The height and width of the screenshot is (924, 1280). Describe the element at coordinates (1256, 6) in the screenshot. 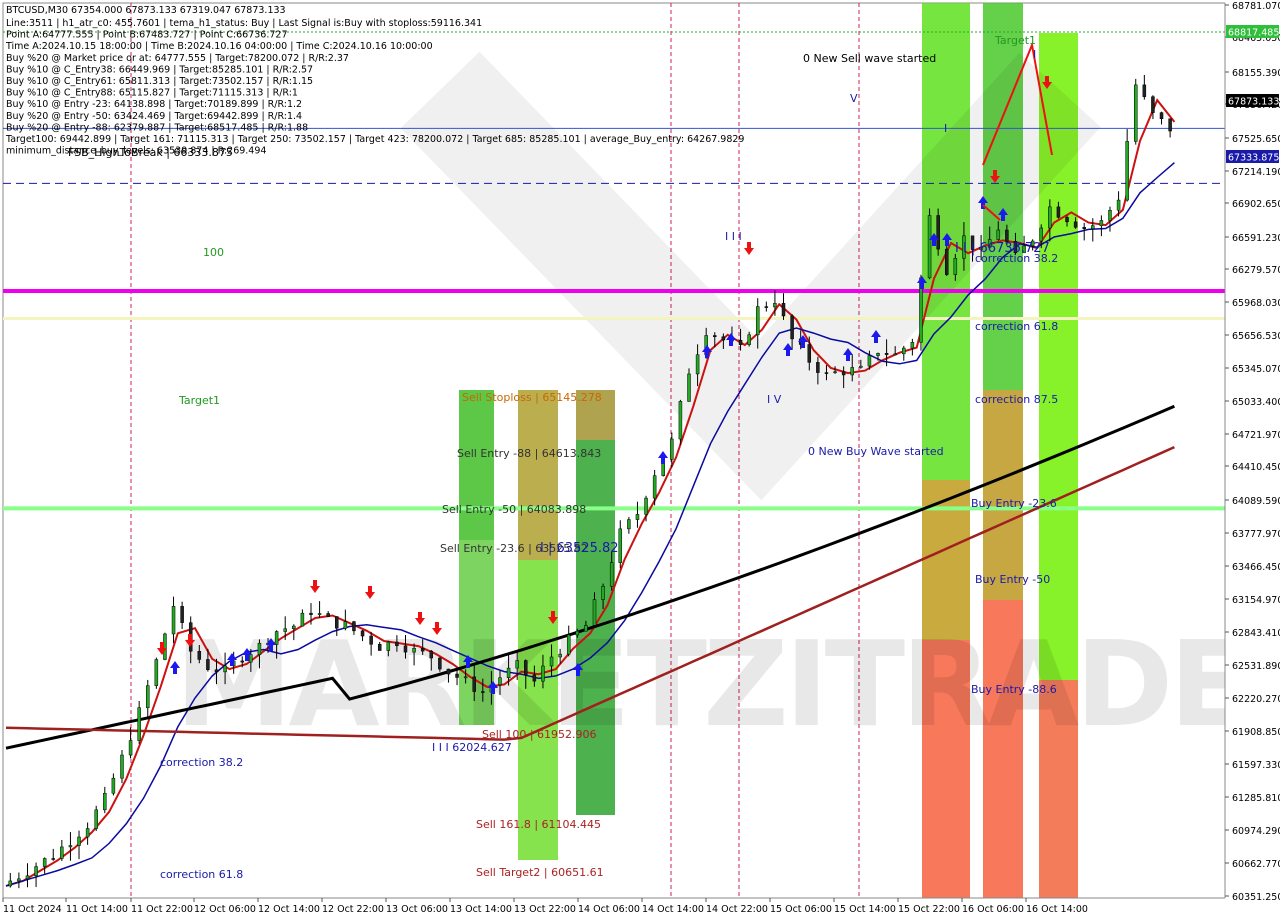

I see `y-tick-label: 68781.070` at that location.